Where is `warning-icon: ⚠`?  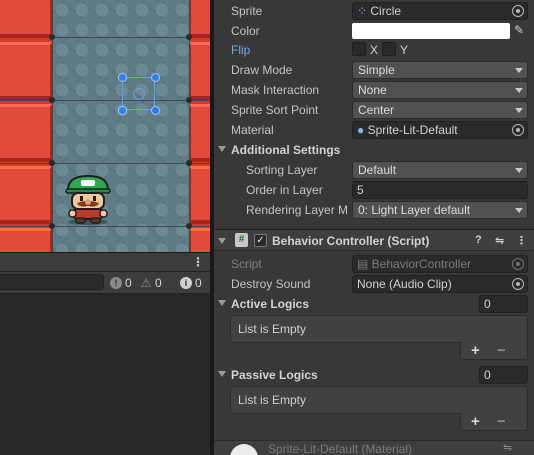 warning-icon: ⚠ is located at coordinates (146, 283).